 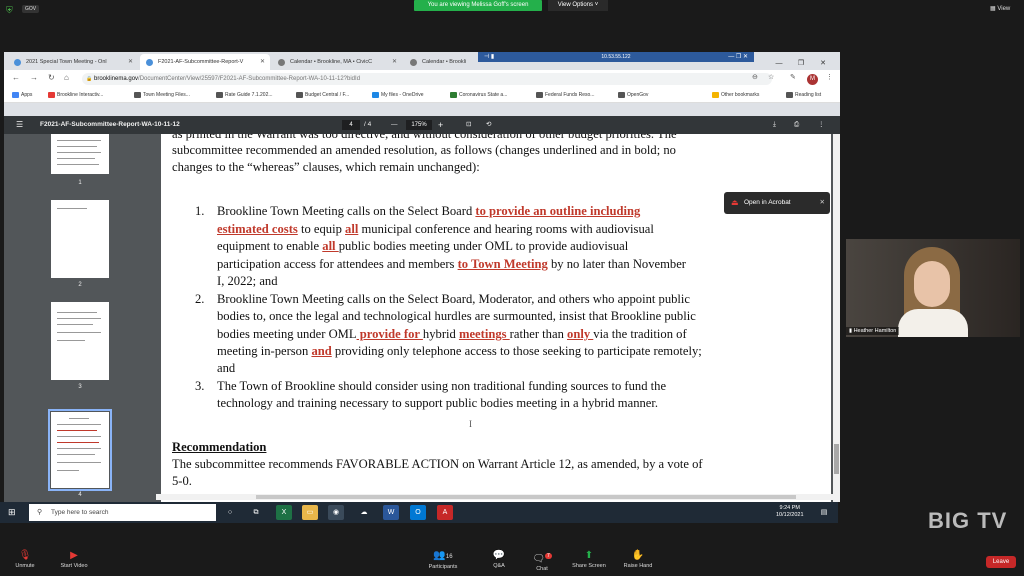 I want to click on more-options-icon: ⋮, so click(x=821, y=125).